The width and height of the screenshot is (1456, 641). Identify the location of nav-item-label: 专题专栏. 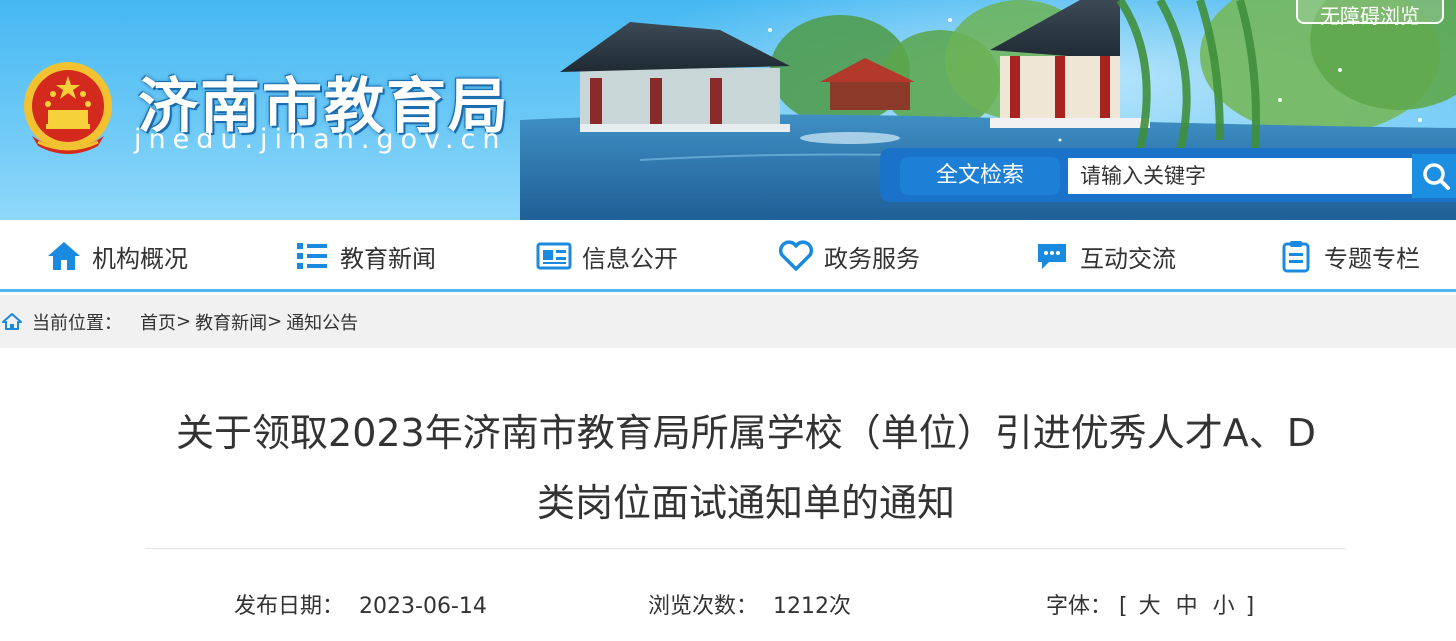
(1372, 258).